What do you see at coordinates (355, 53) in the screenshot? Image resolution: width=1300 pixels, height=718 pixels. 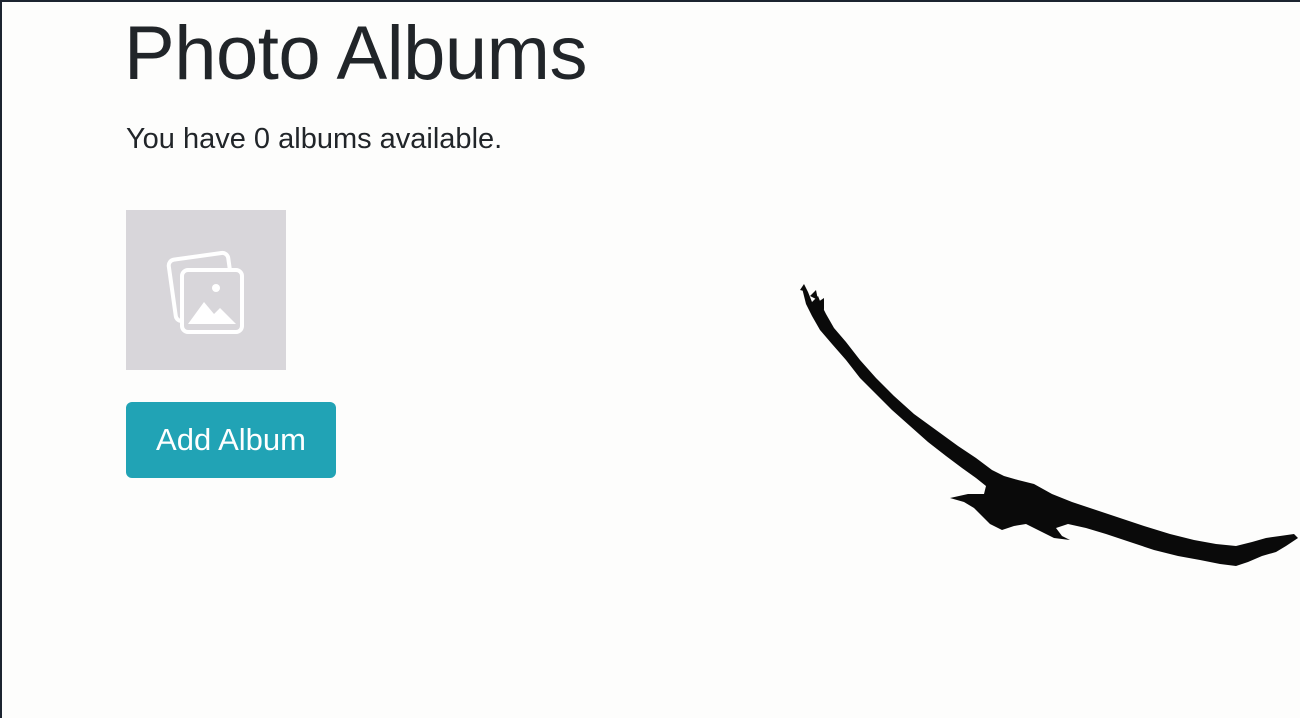 I see `page-title: Photo Albums` at bounding box center [355, 53].